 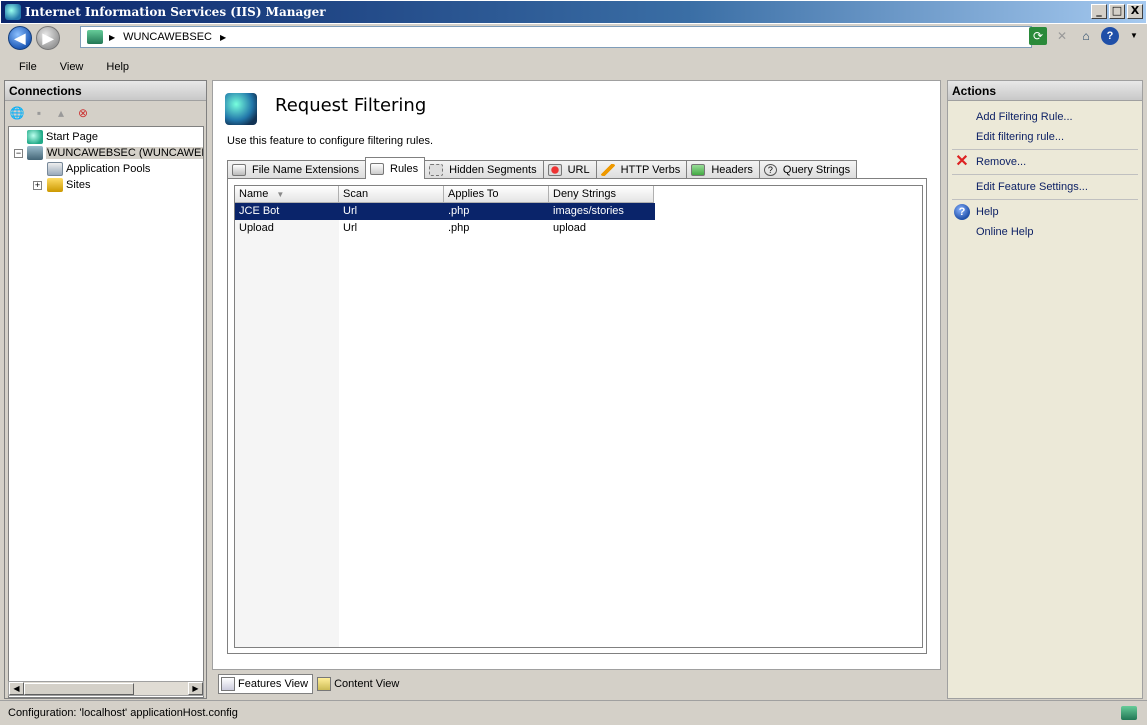 What do you see at coordinates (273, 684) in the screenshot?
I see `view-label: Features View` at bounding box center [273, 684].